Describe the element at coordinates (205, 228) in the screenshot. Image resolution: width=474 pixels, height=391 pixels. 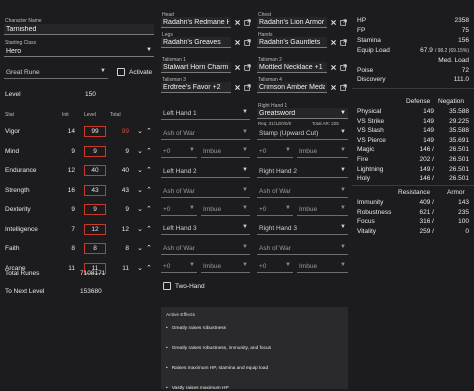
I see `left-hand-3-select: Left Hand 3 ▼` at that location.